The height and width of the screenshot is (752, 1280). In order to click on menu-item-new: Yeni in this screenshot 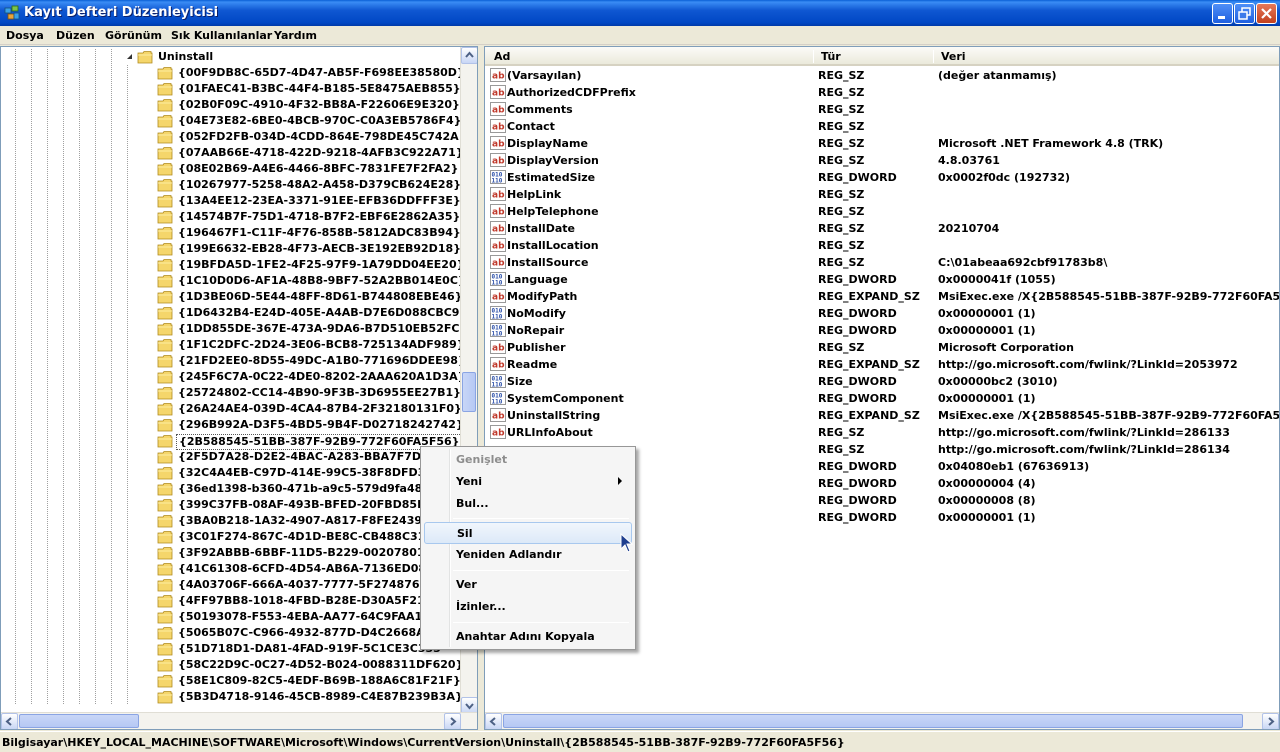, I will do `click(528, 482)`.